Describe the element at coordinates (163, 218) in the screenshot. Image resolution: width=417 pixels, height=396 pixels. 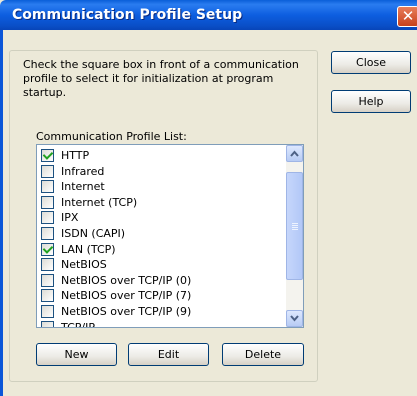
I see `profile-list-item: IPX` at that location.